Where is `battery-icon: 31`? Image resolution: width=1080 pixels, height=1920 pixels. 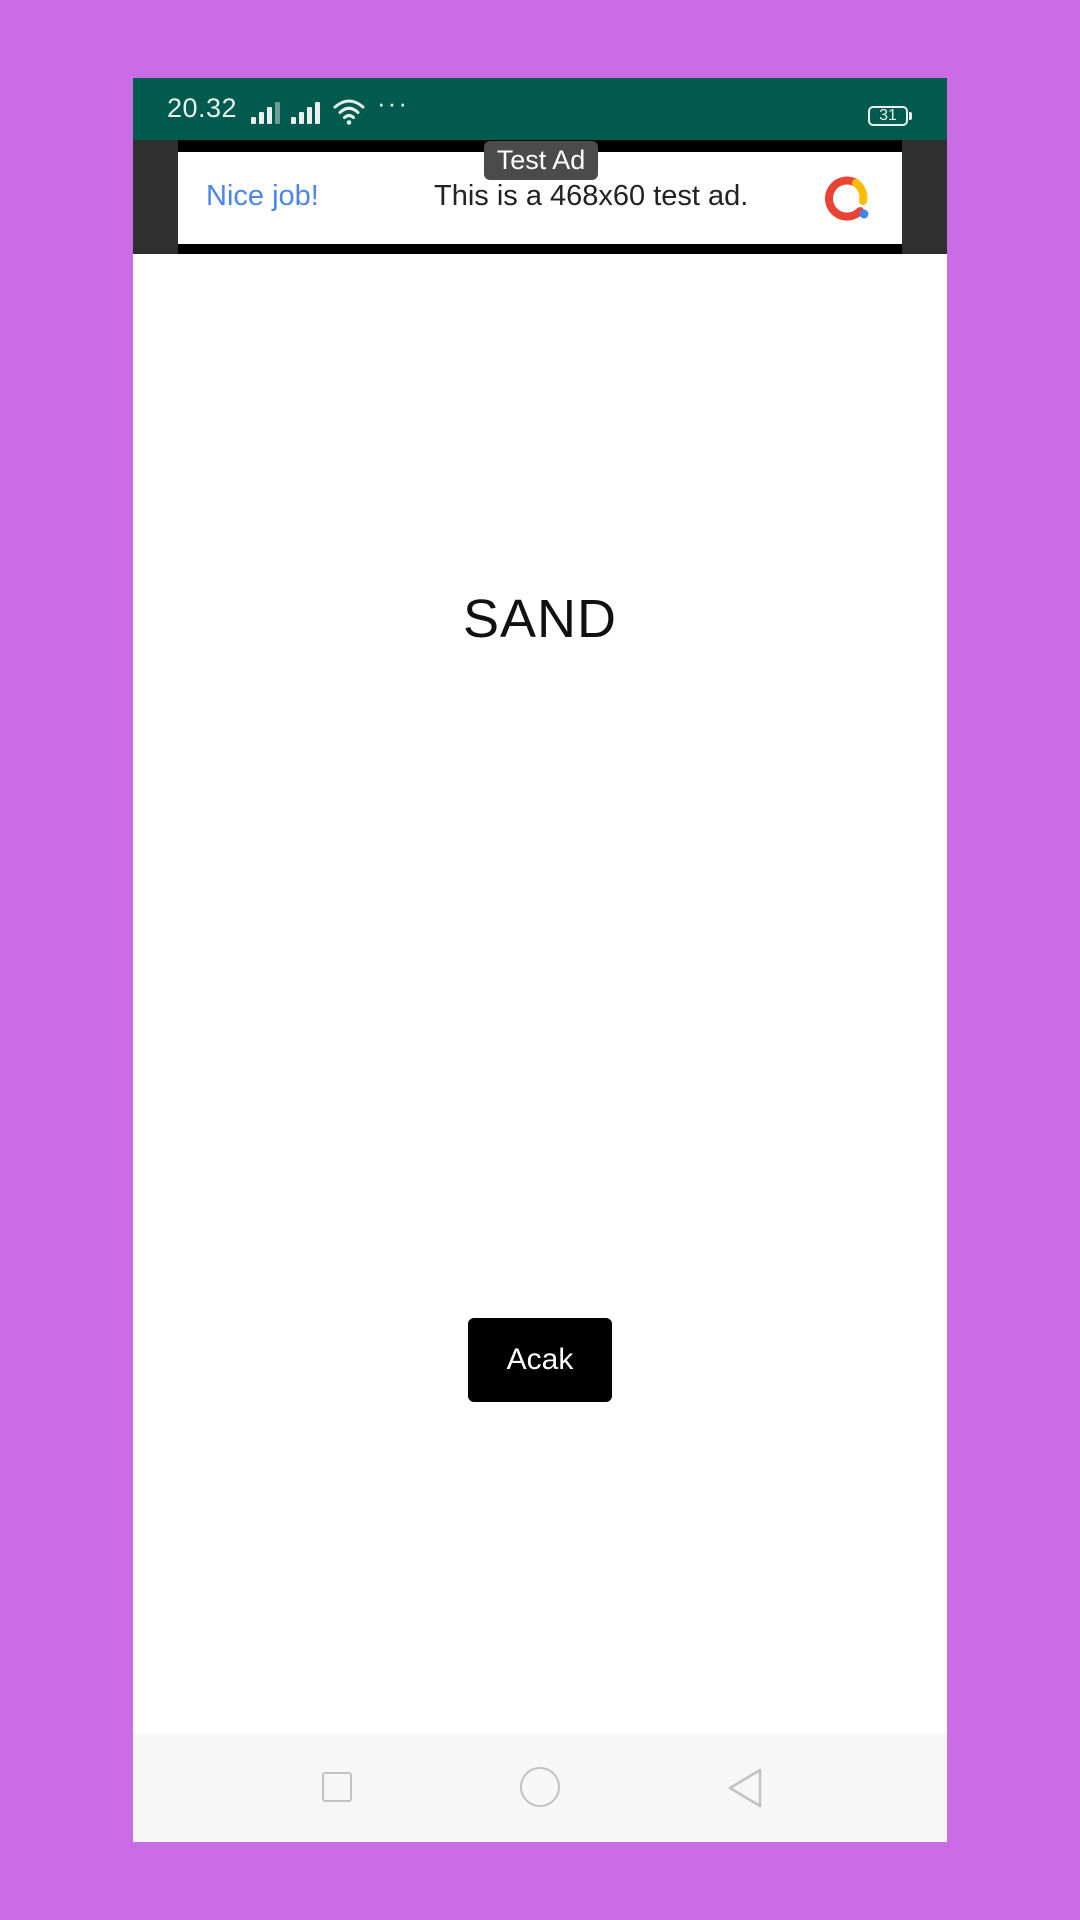
battery-icon: 31 is located at coordinates (890, 116).